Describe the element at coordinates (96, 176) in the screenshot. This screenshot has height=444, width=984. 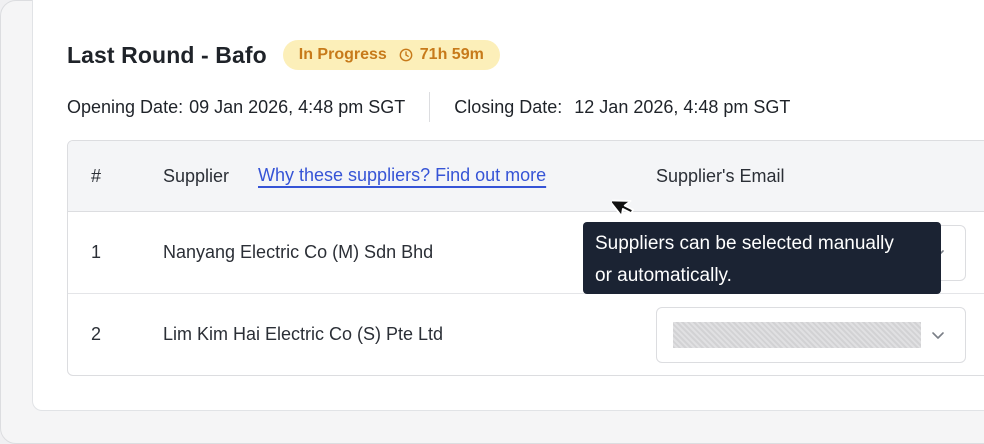
I see `column-header-index: #` at that location.